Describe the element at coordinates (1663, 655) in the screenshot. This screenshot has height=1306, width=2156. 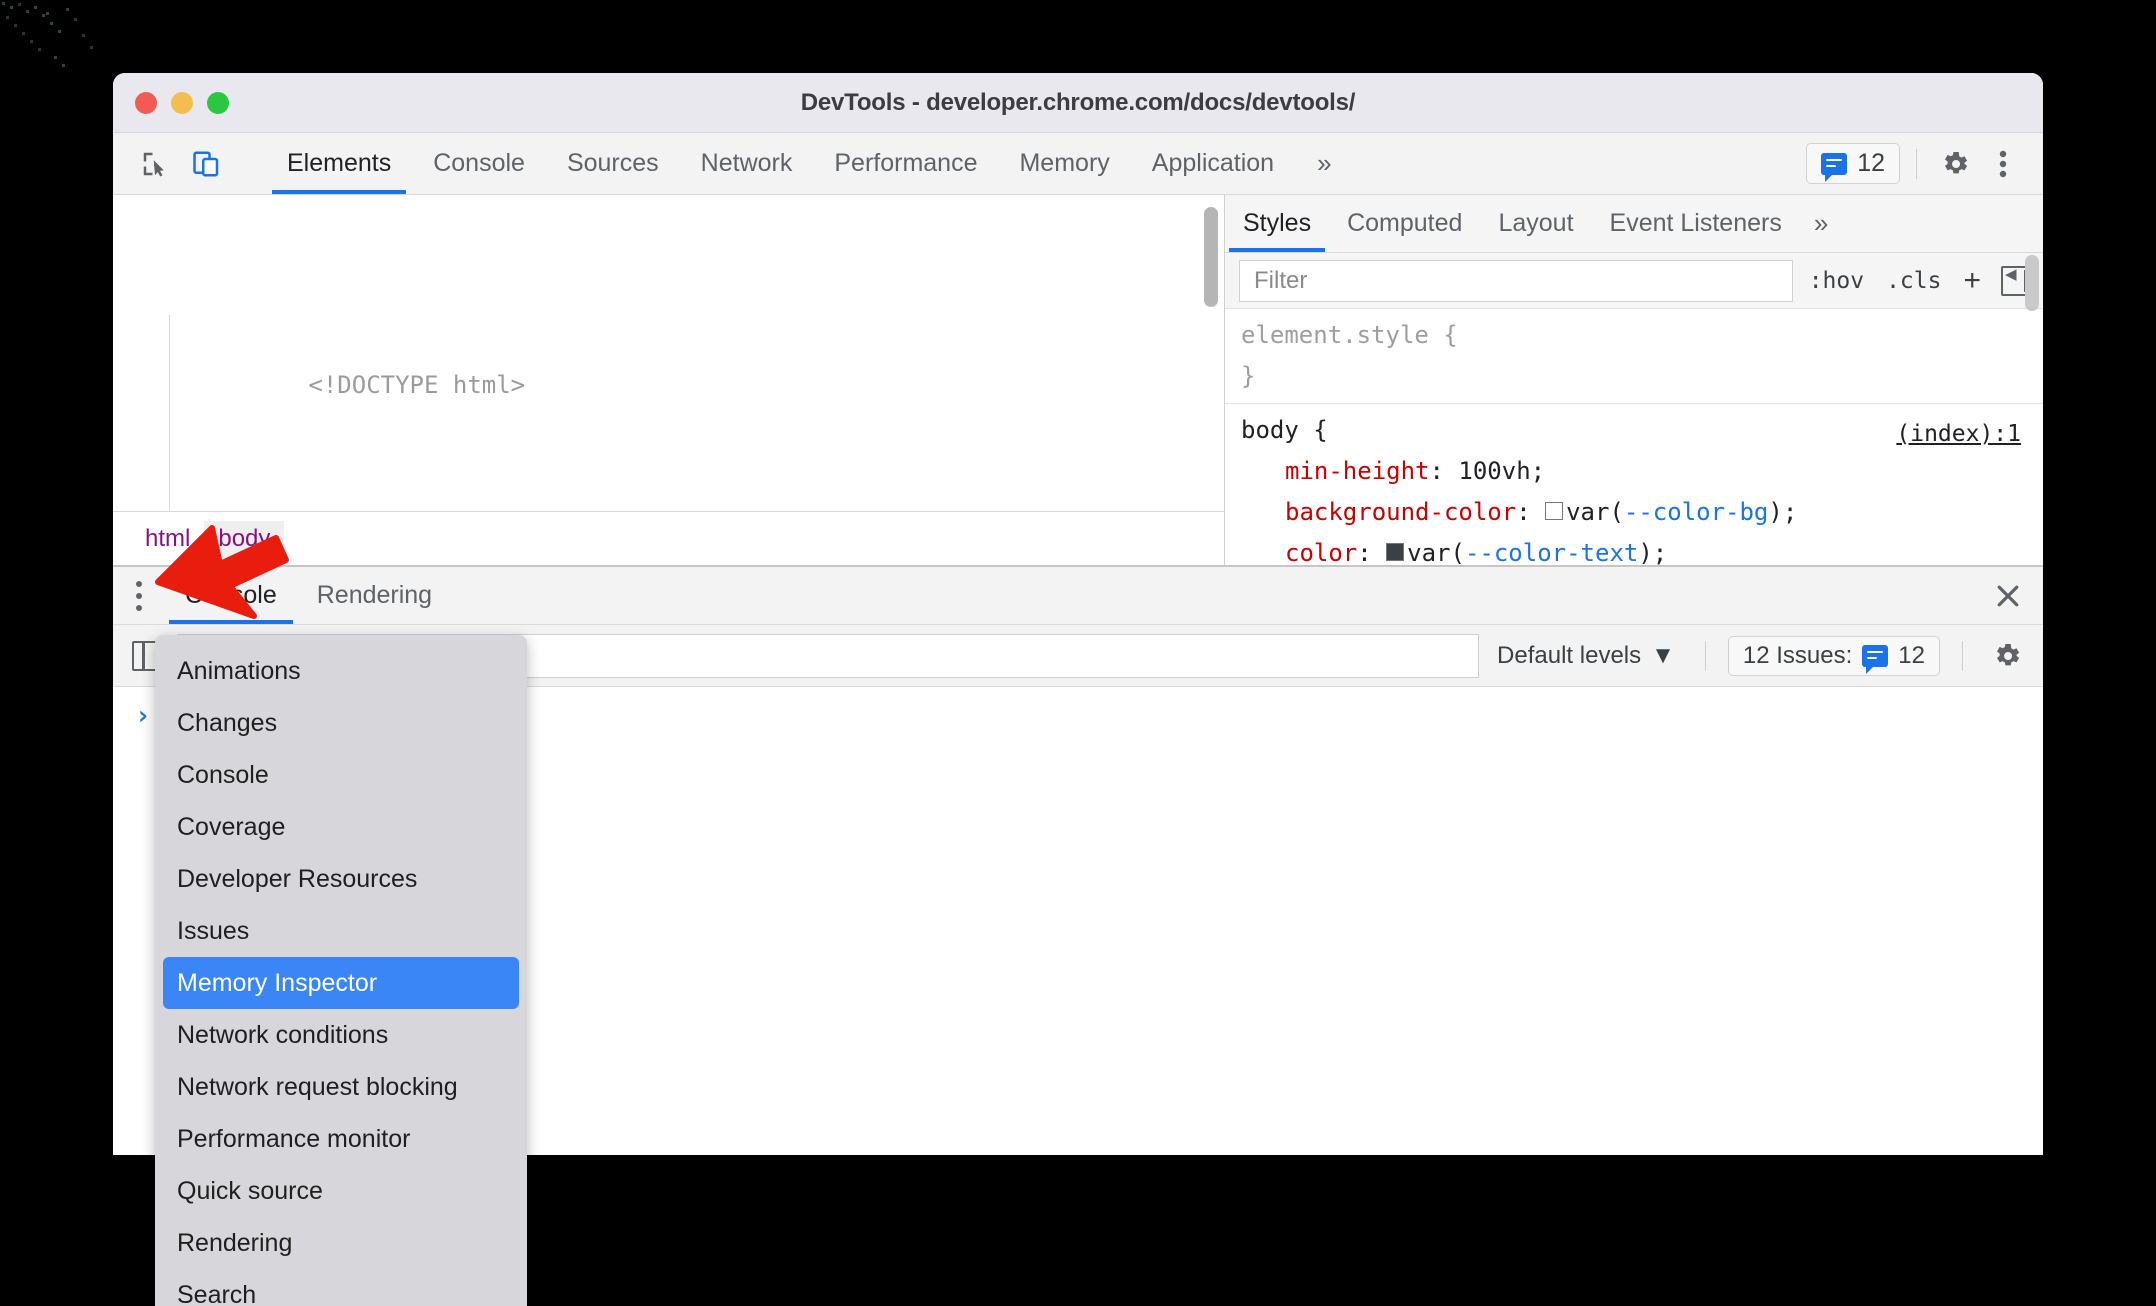
I see `chevron-down-icon: ▼` at that location.